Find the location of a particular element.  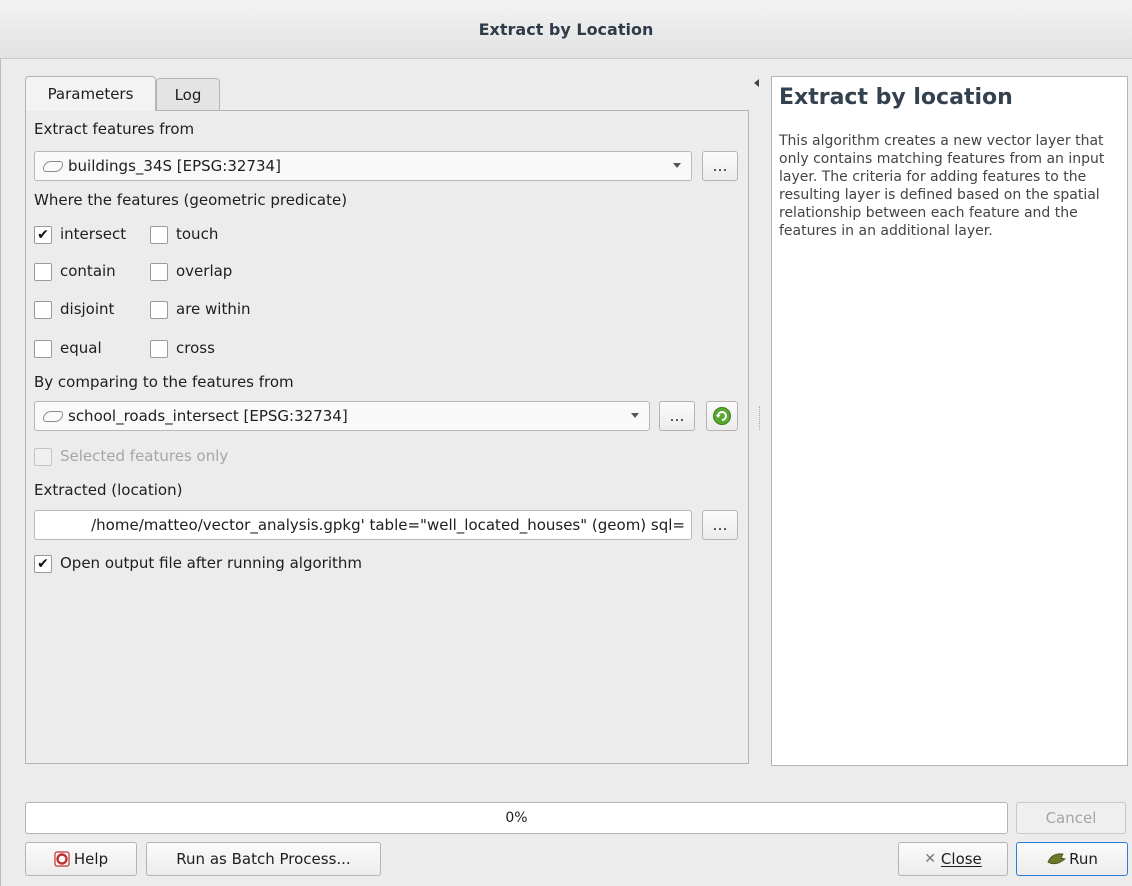

open-output-checkbox: ✔ is located at coordinates (43, 564).